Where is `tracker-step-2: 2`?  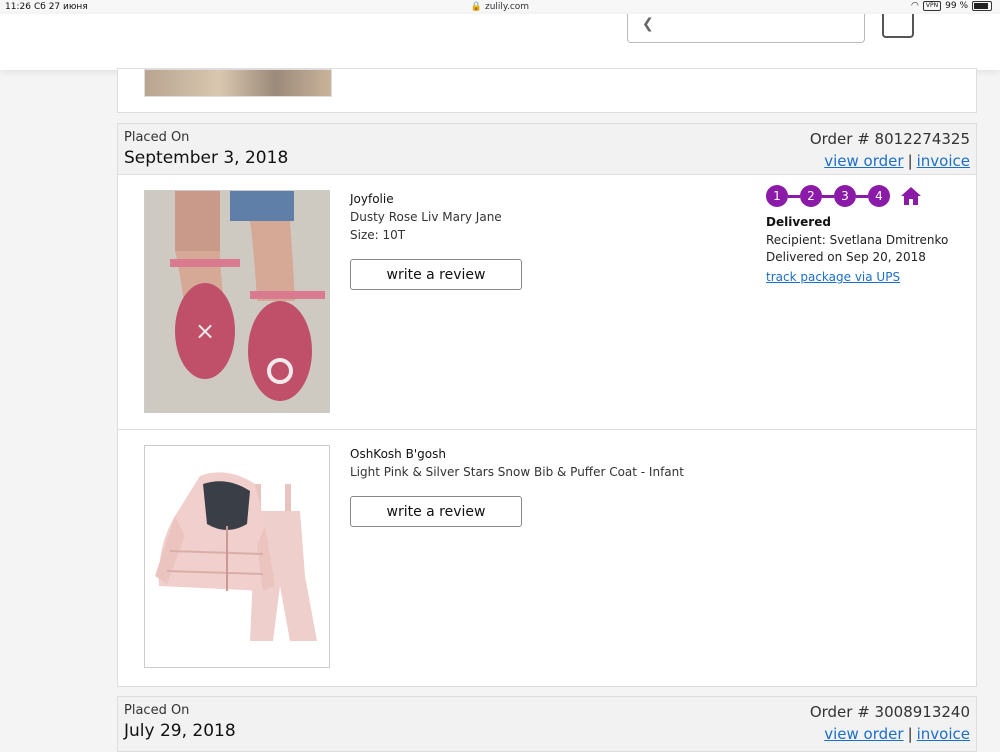 tracker-step-2: 2 is located at coordinates (811, 196).